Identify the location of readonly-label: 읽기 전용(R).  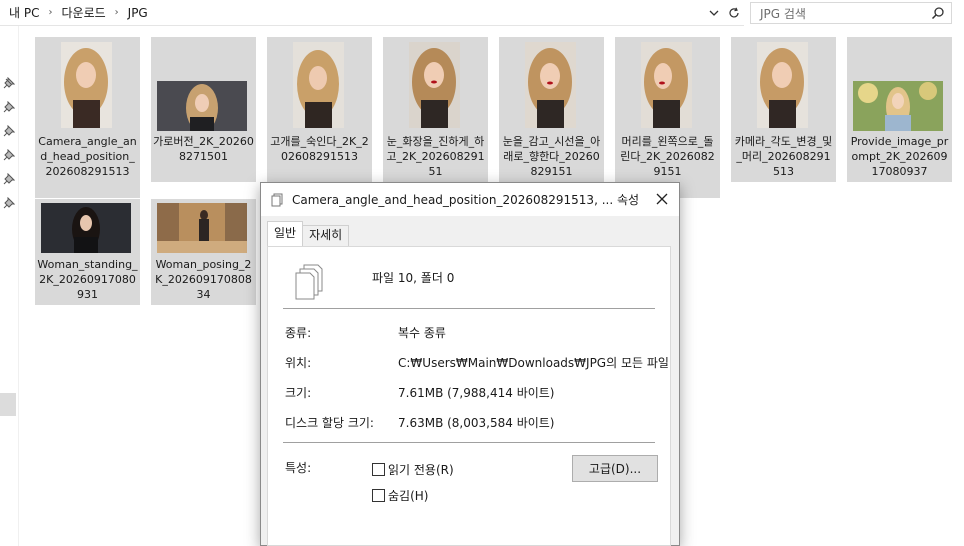
(421, 470).